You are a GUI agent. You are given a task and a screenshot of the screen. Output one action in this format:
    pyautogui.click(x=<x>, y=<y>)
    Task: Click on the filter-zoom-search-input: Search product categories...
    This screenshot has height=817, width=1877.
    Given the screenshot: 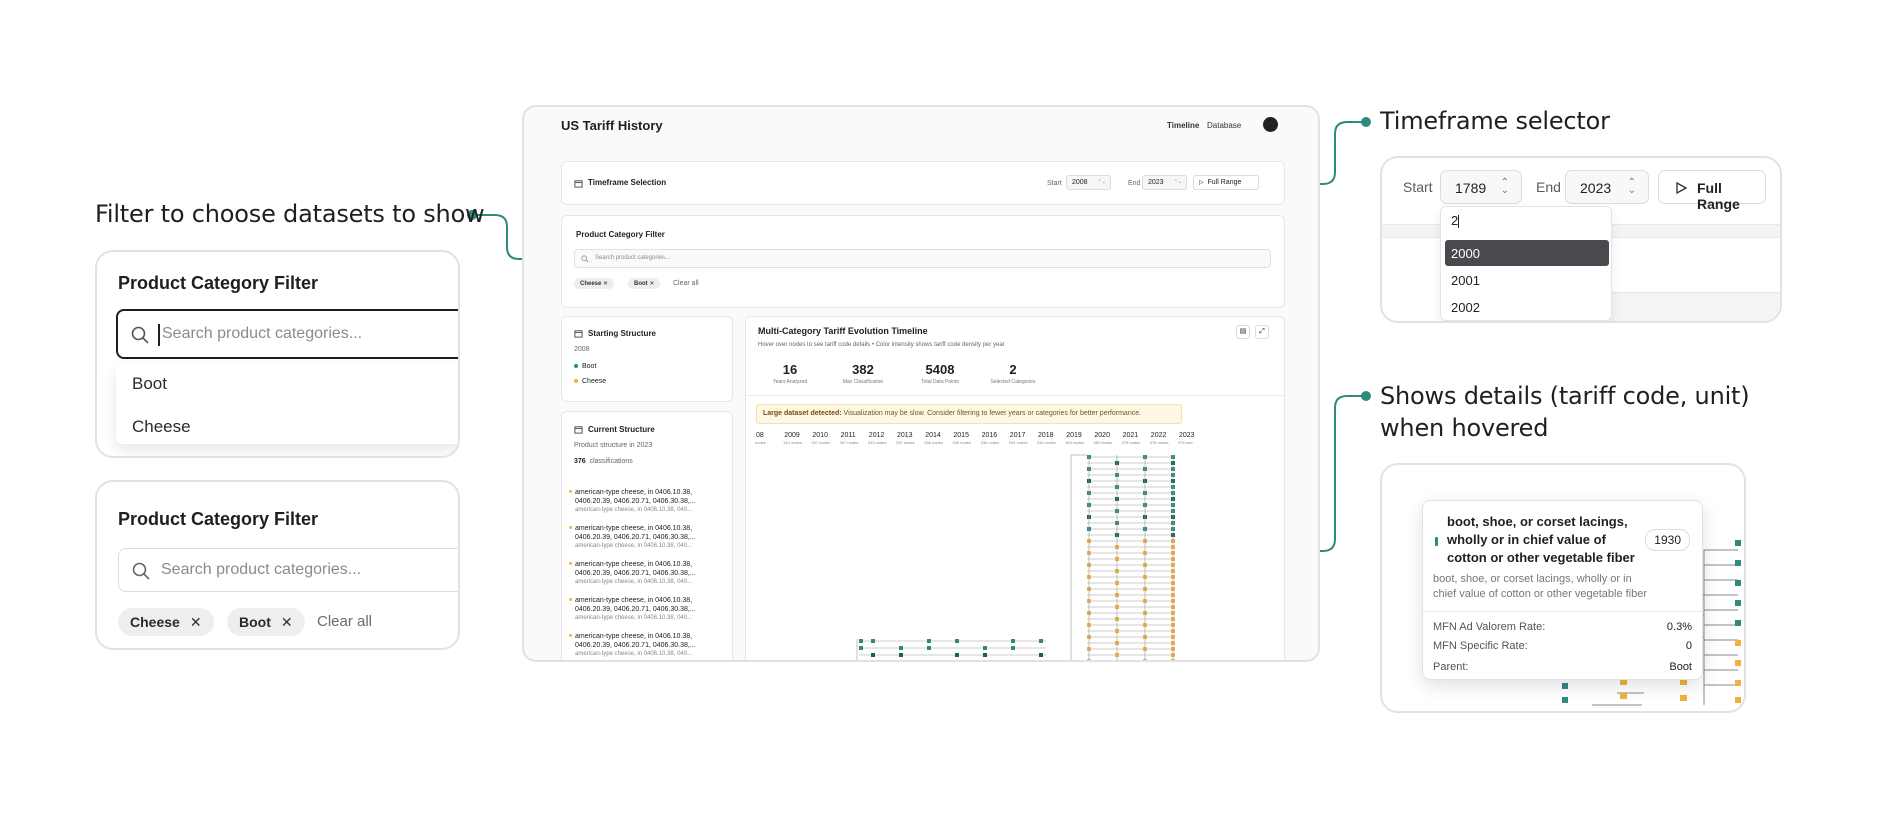 What is the action you would take?
    pyautogui.click(x=287, y=334)
    